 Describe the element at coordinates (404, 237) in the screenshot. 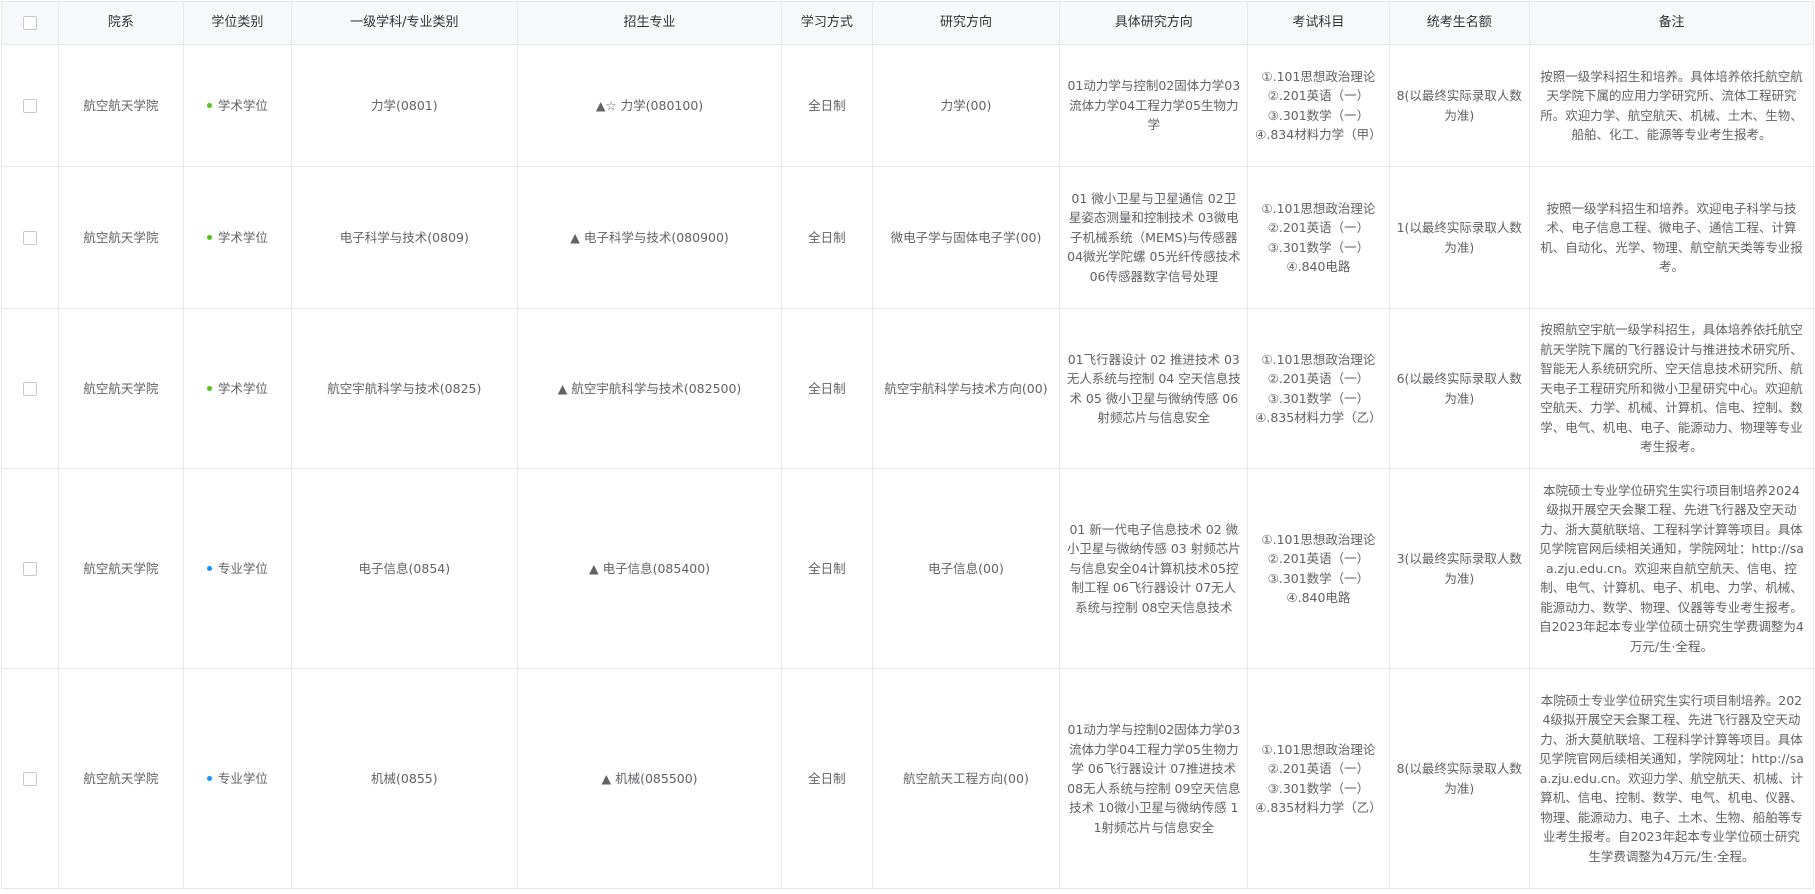

I see `discipline-cell: 电子科学与技术(0809)` at that location.